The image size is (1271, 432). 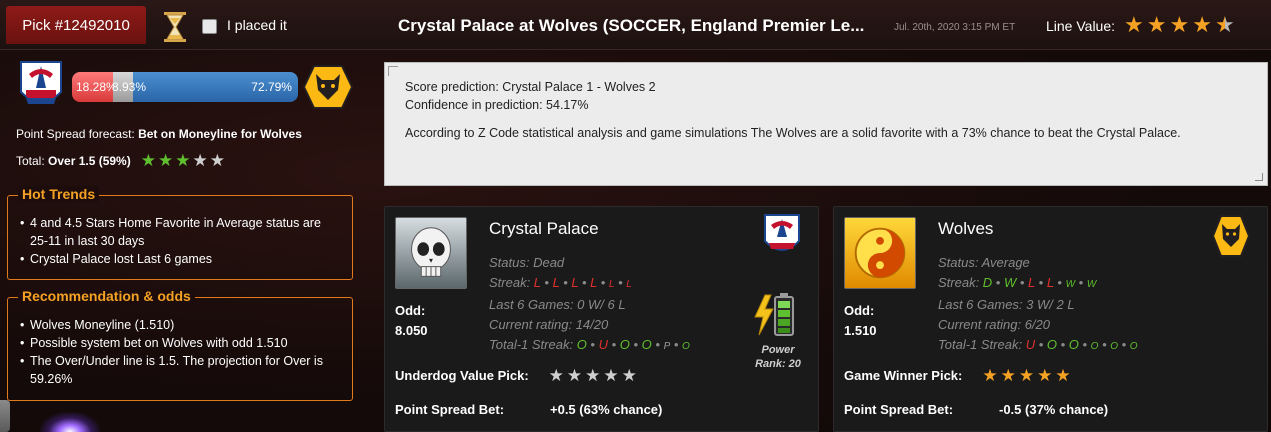 What do you see at coordinates (411, 330) in the screenshot?
I see `home-odd-value: 8.050` at bounding box center [411, 330].